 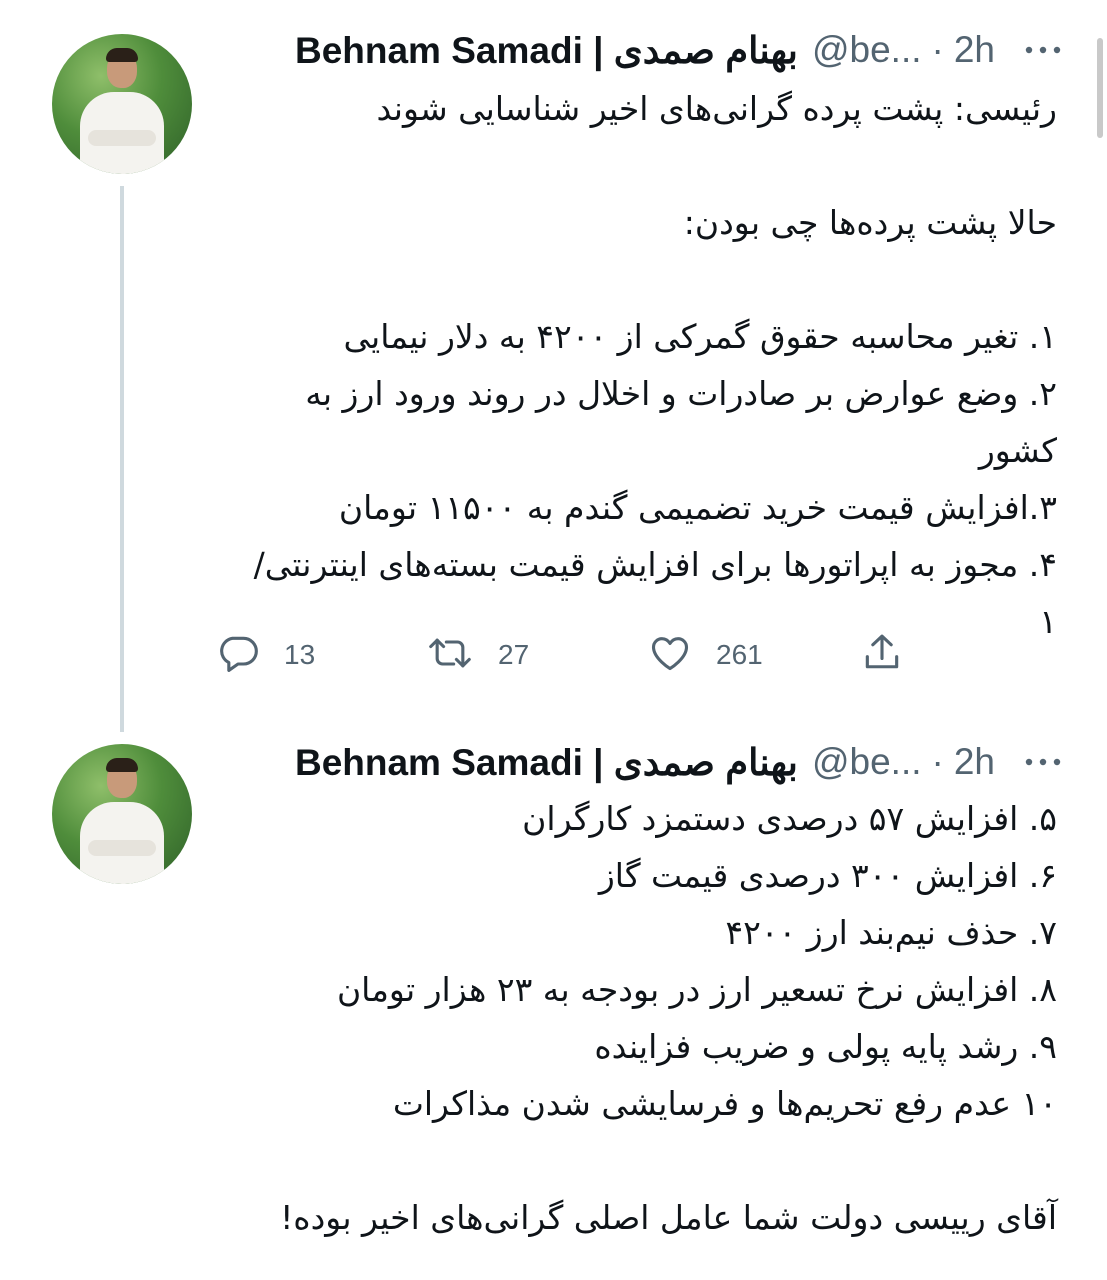 What do you see at coordinates (705, 655) in the screenshot?
I see `like-button: 261` at bounding box center [705, 655].